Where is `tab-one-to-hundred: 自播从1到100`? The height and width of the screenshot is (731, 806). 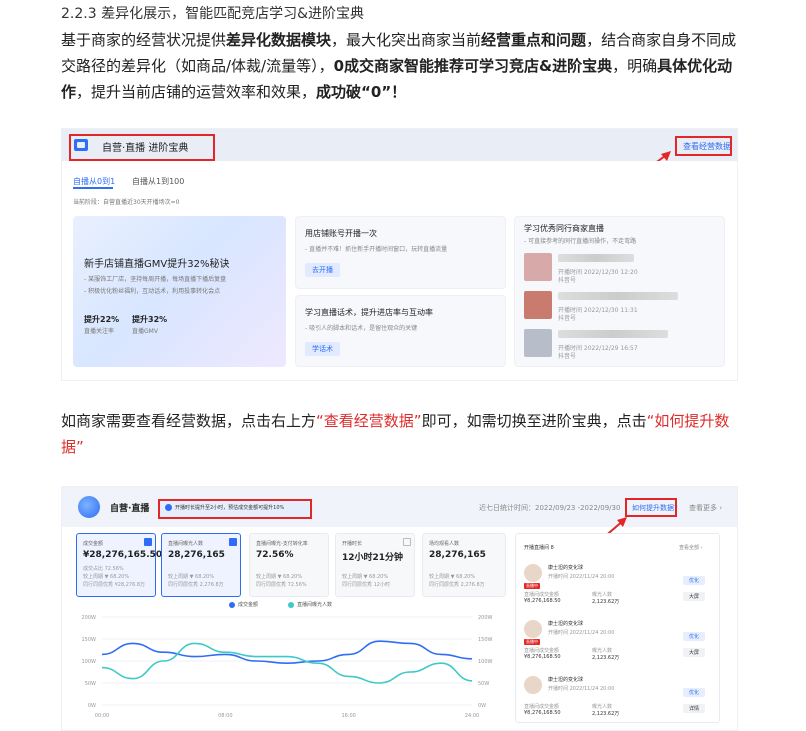 tab-one-to-hundred: 自播从1到100 is located at coordinates (158, 181).